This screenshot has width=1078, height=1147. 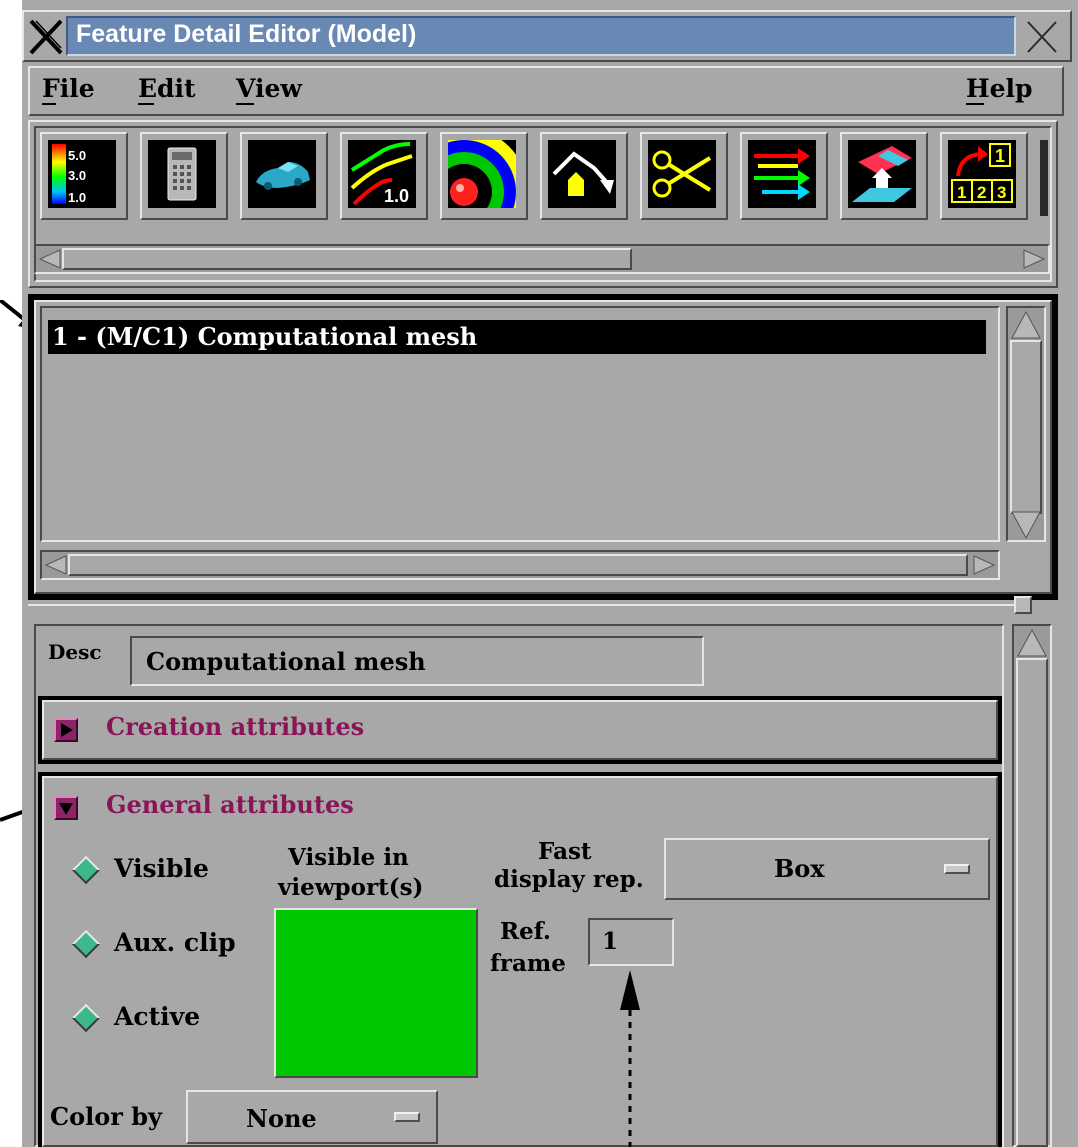 I want to click on window-title: Feature Detail Editor (Model), so click(x=246, y=34).